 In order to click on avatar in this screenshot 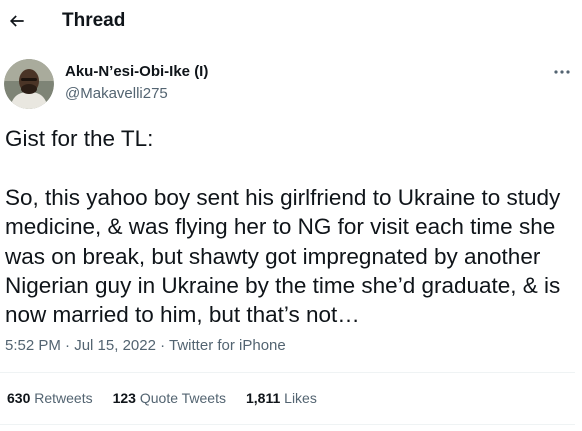, I will do `click(29, 84)`.